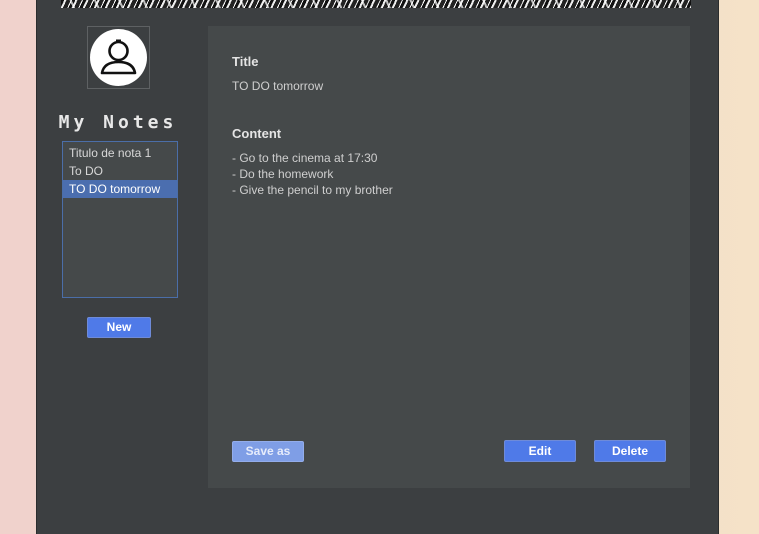  Describe the element at coordinates (376, 4) in the screenshot. I see `decorative-banner` at that location.